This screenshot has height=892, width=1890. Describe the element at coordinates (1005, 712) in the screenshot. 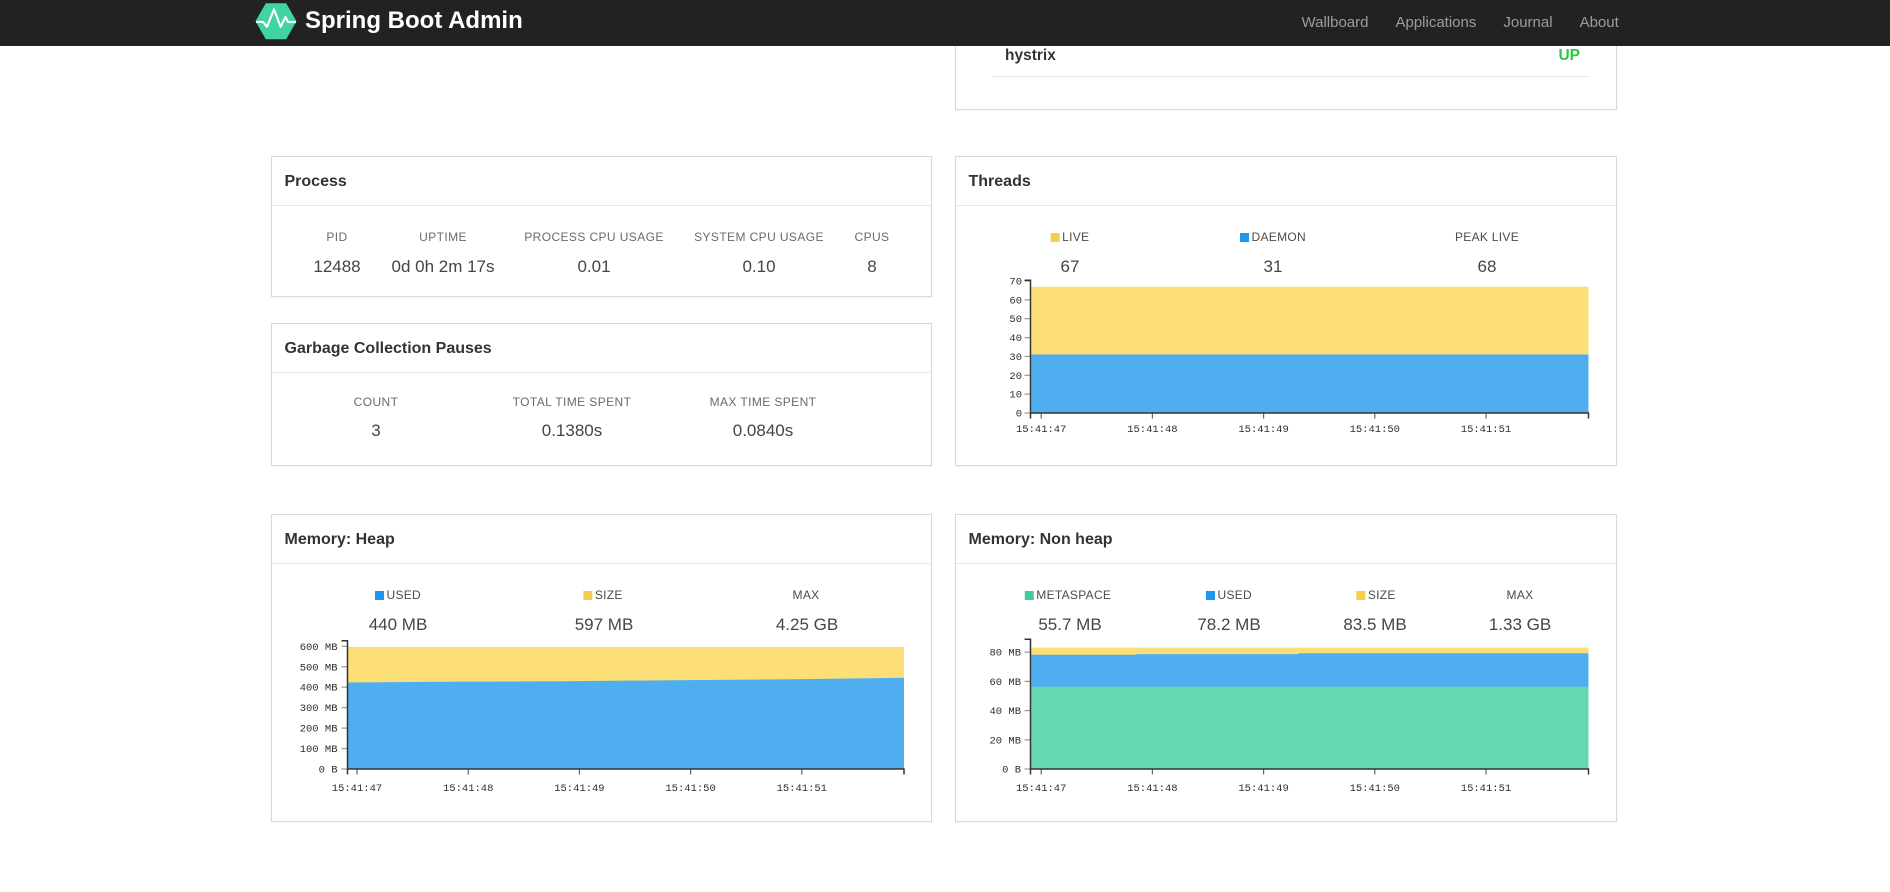

I see `svg-text: 40 MB` at that location.